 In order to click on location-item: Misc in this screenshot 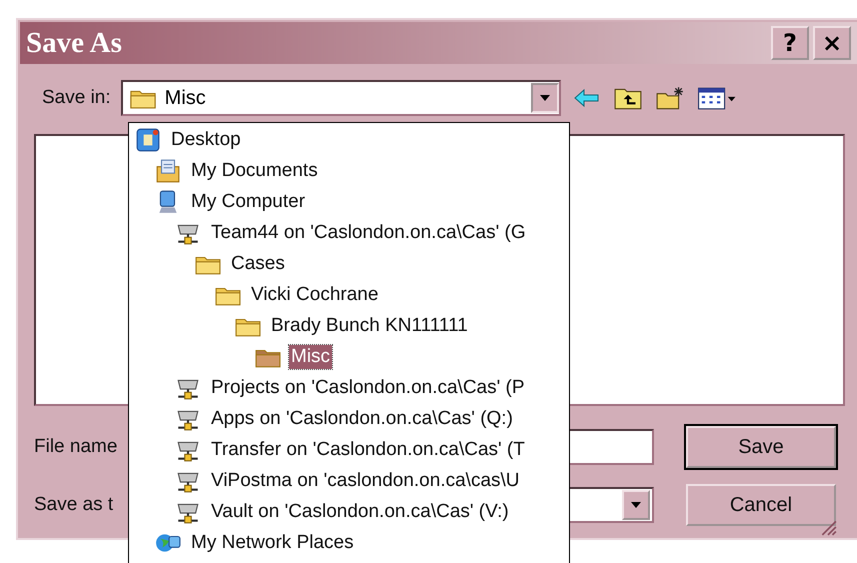, I will do `click(310, 356)`.